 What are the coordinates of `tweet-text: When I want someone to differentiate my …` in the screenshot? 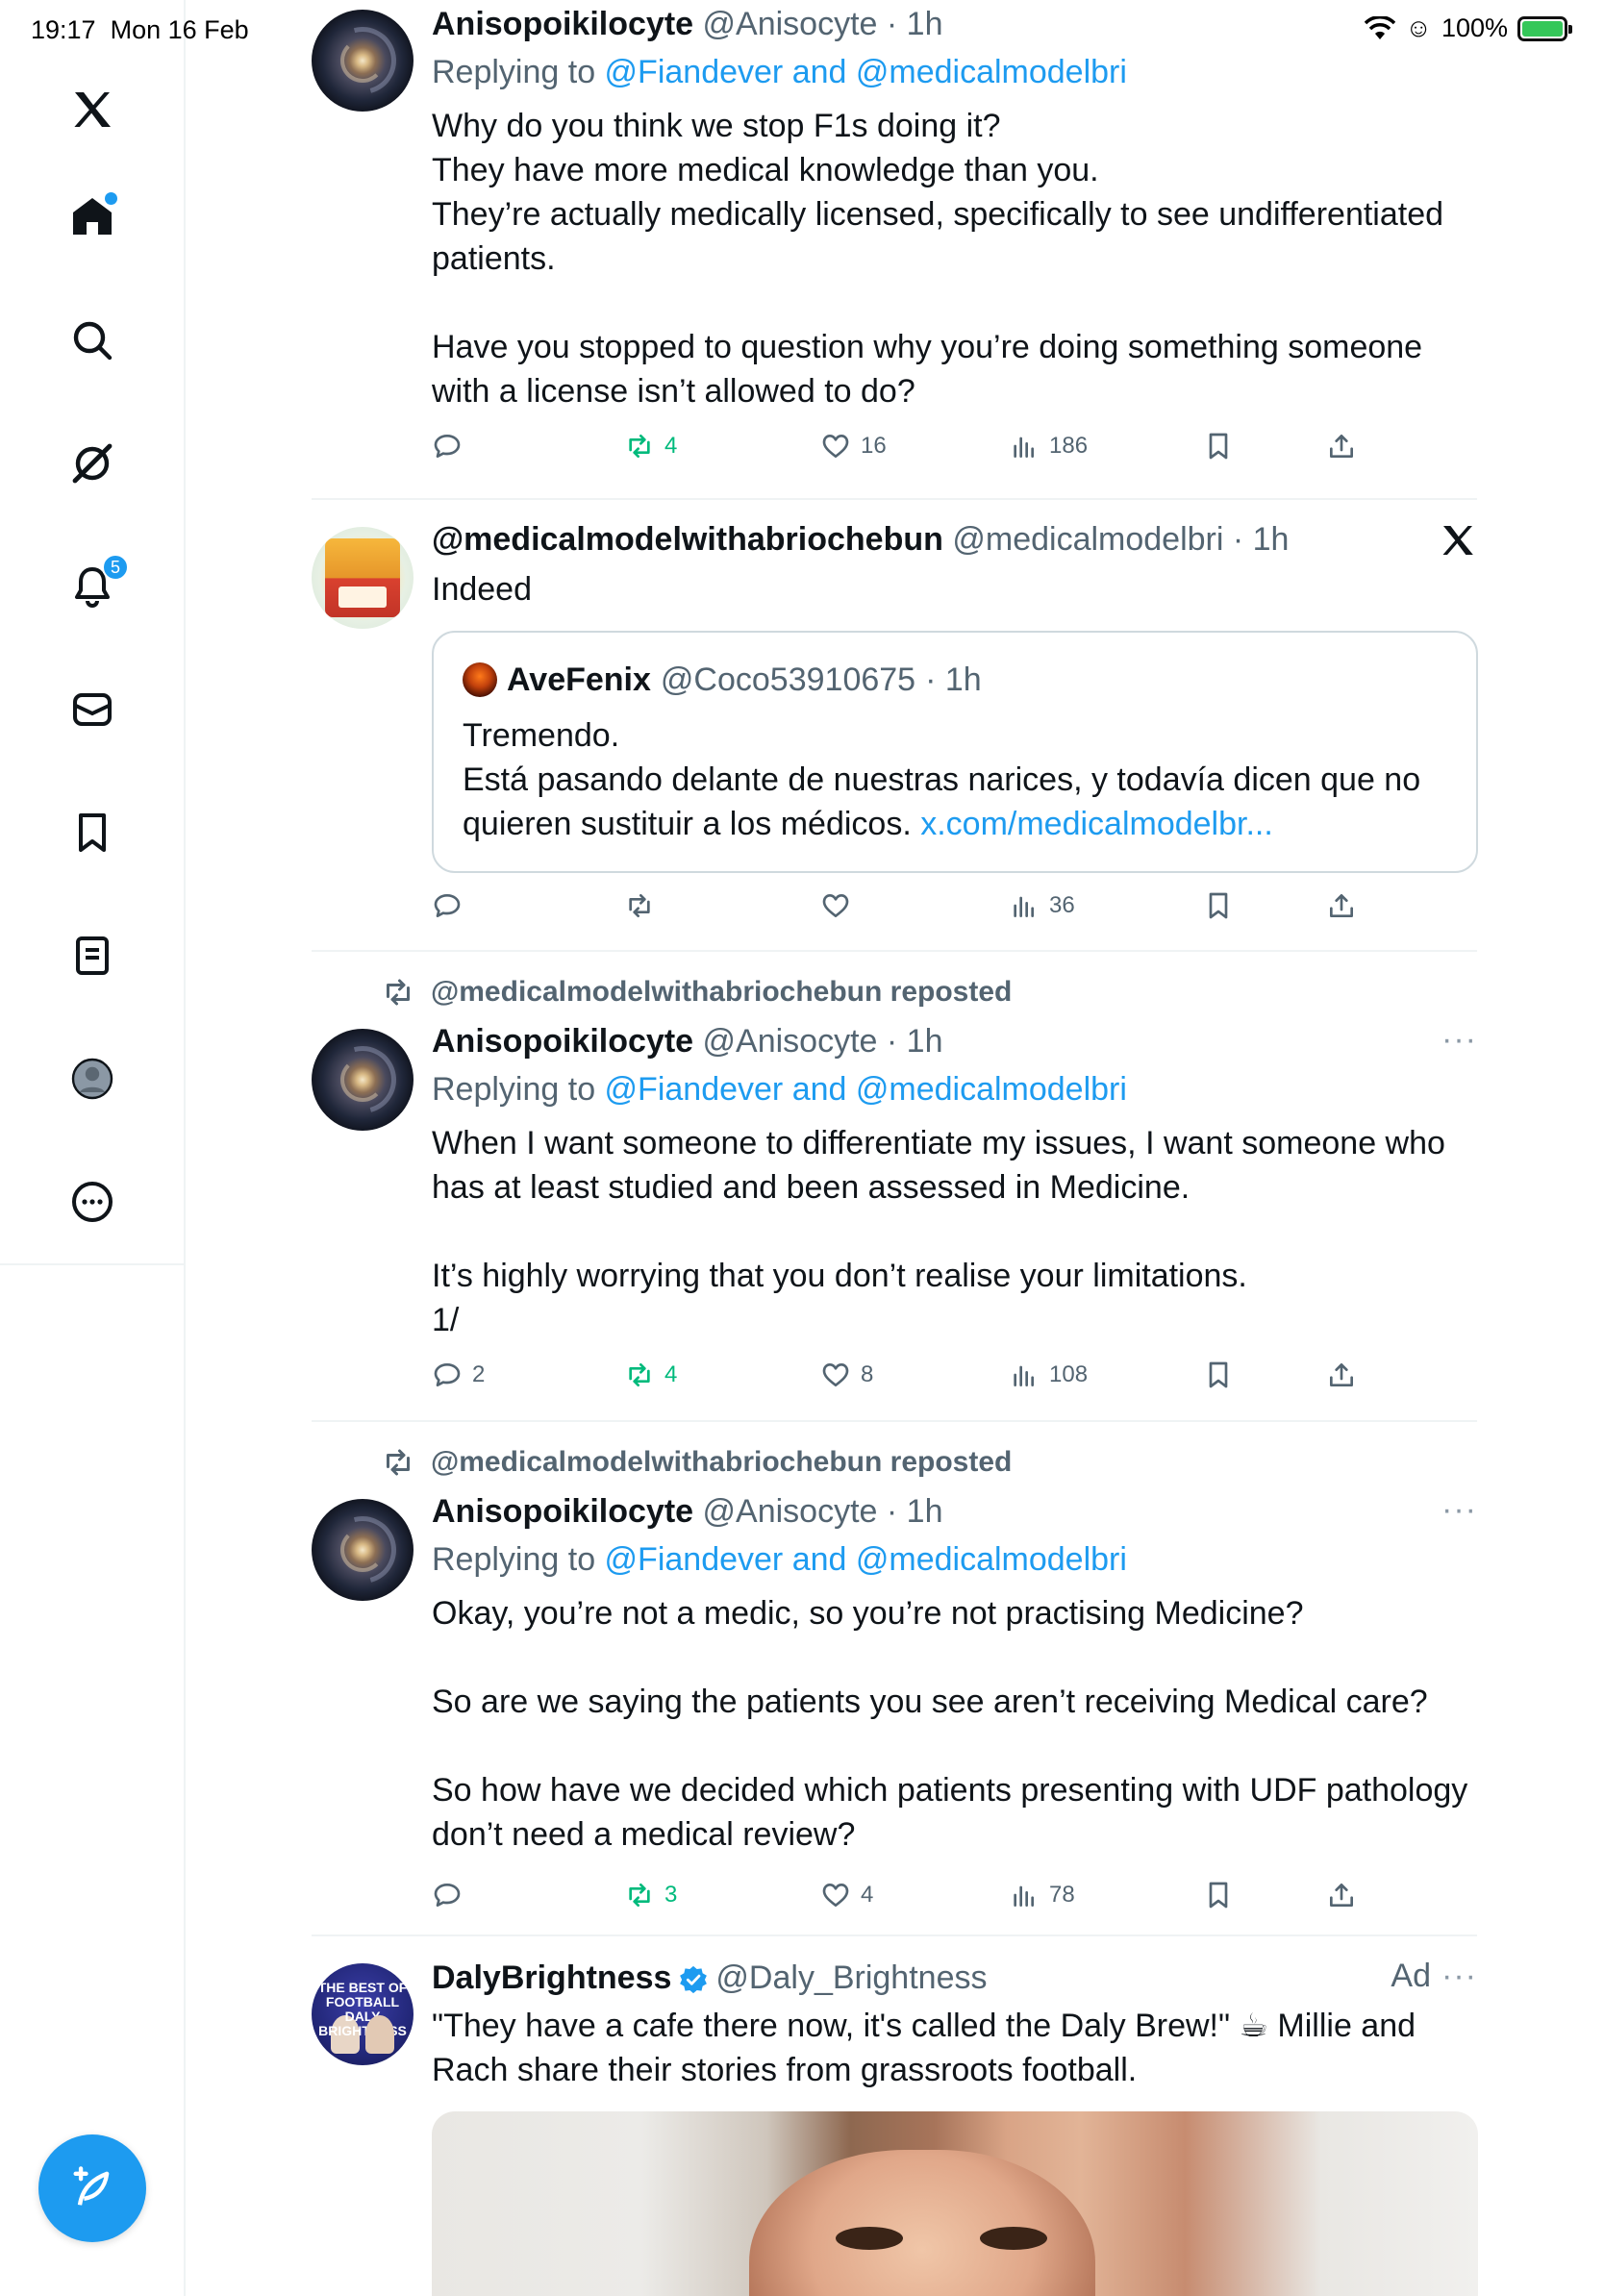 It's located at (938, 1231).